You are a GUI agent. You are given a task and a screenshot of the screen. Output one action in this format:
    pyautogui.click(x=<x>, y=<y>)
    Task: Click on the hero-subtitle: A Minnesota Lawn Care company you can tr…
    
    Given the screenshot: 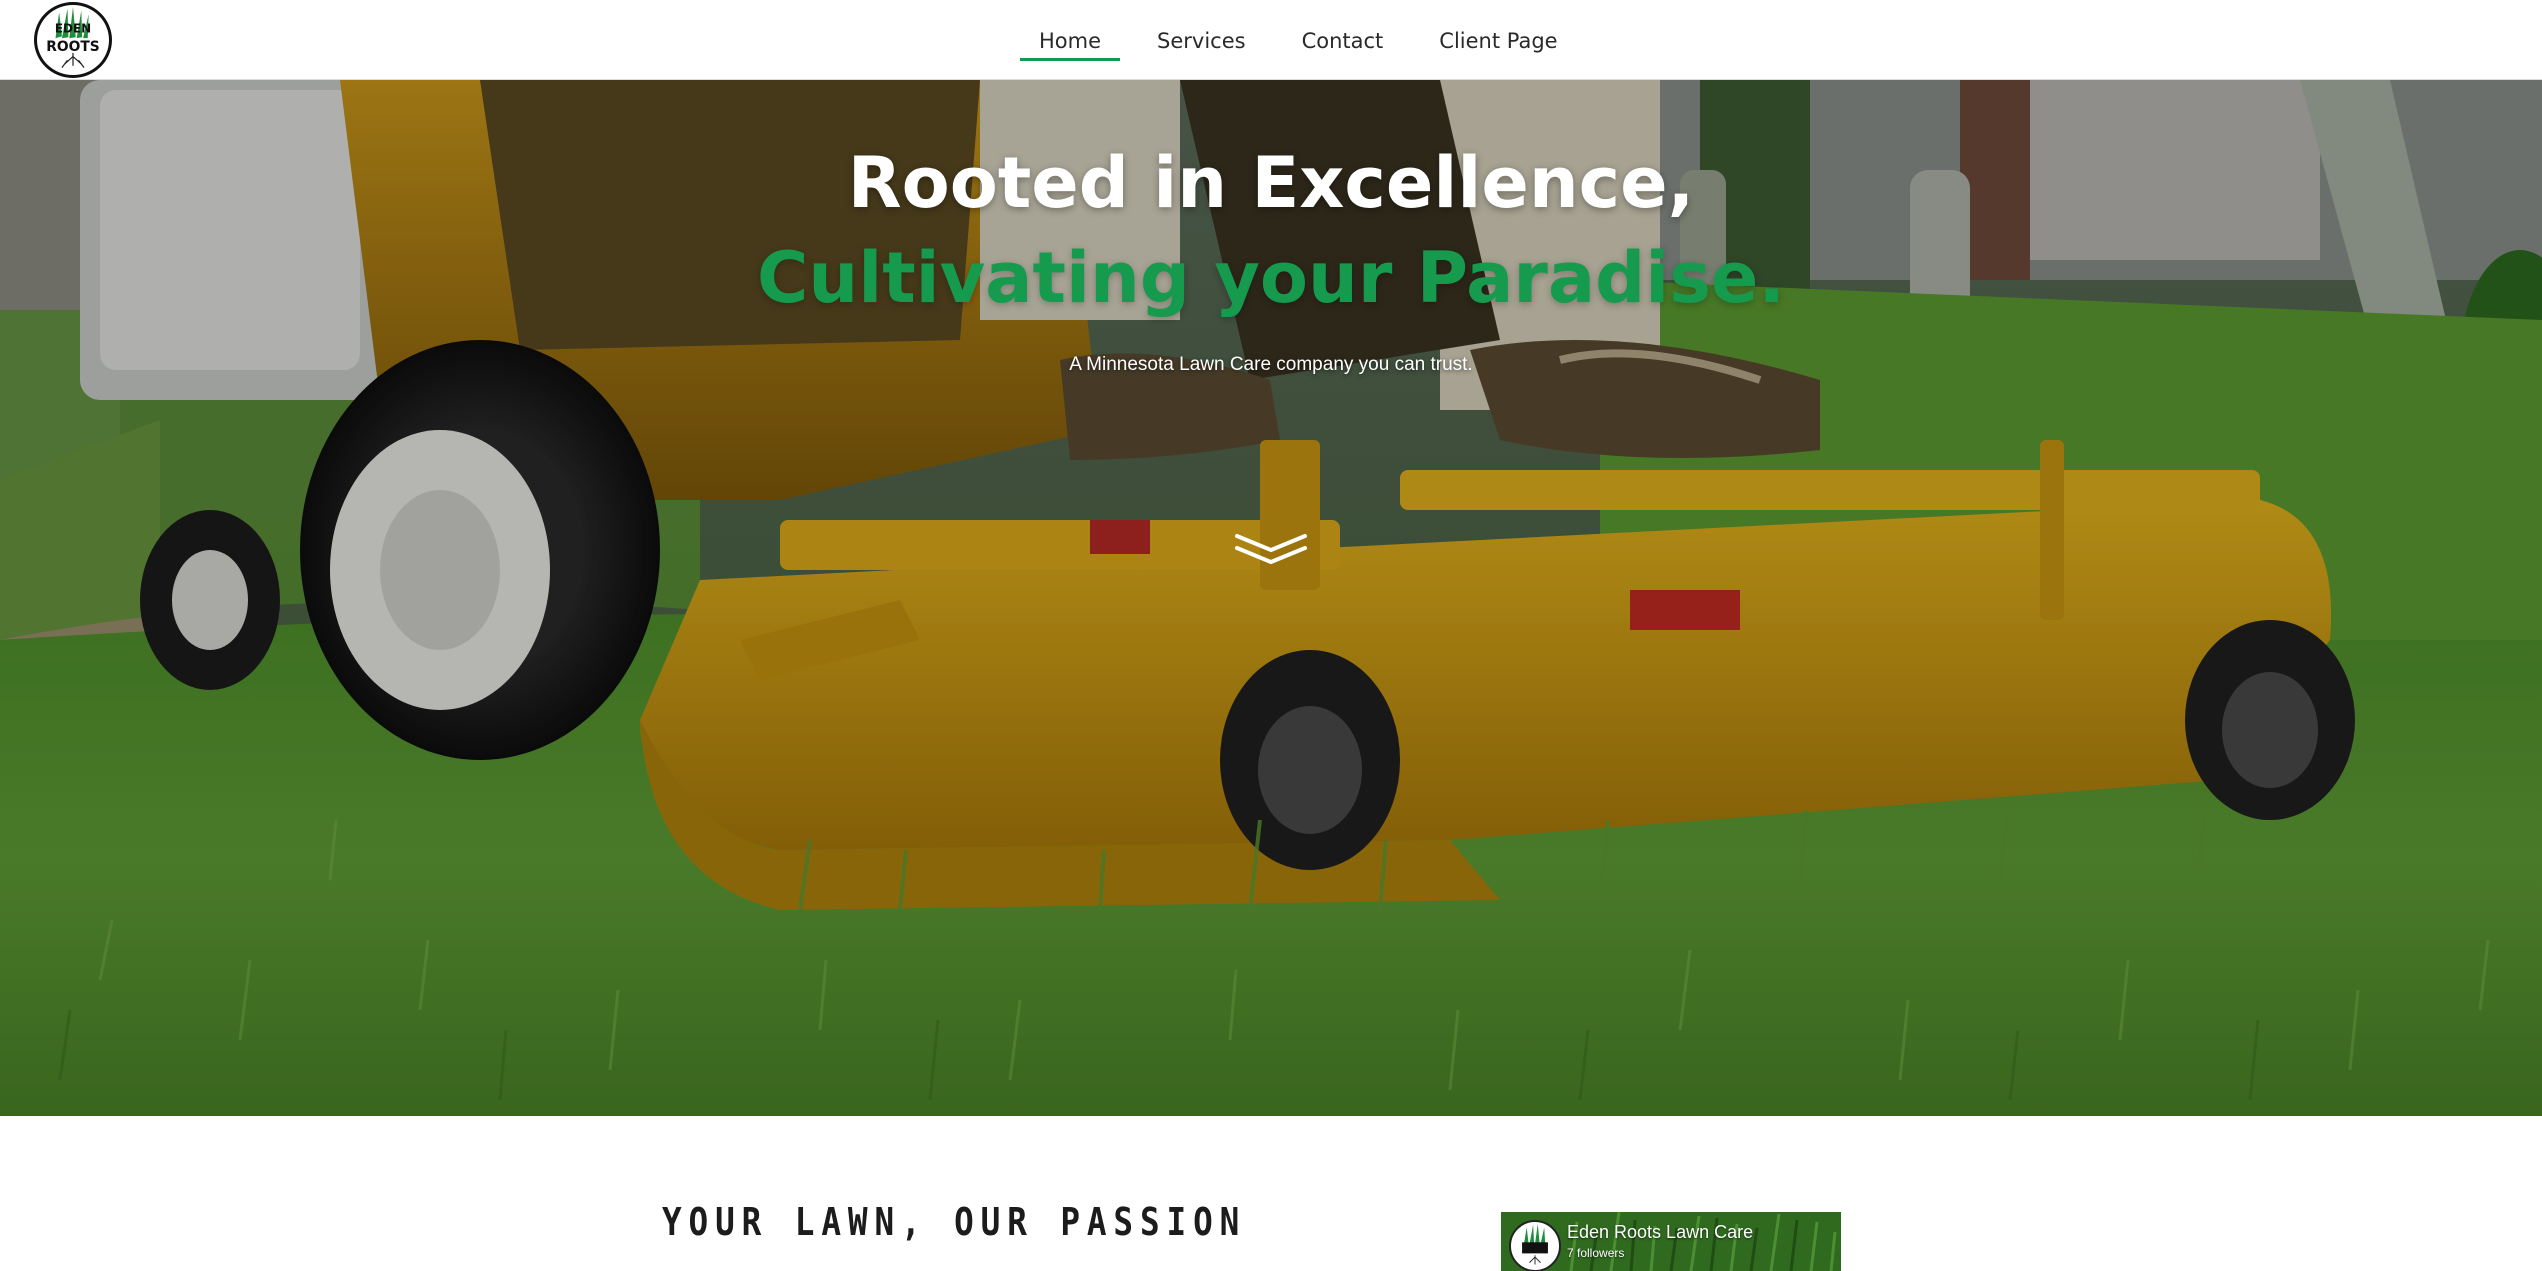 What is the action you would take?
    pyautogui.click(x=1271, y=364)
    